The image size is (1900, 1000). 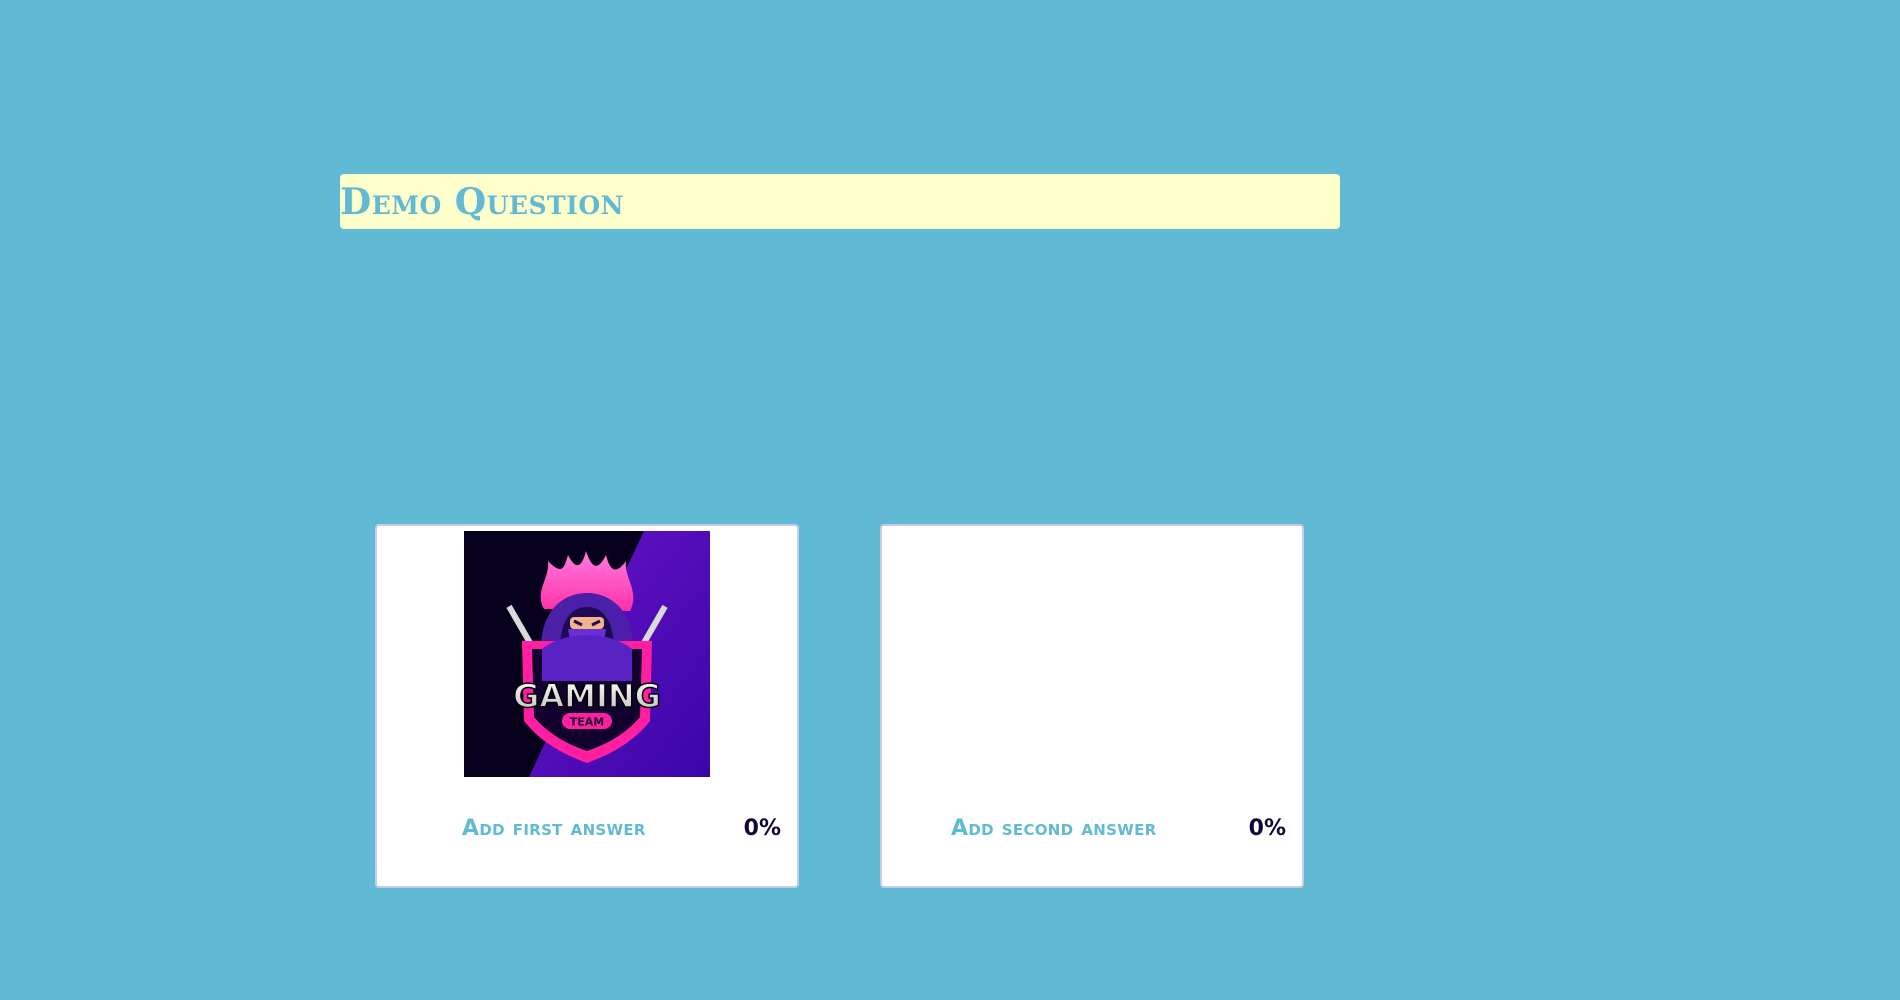 I want to click on second-answer-label: Add second answer, so click(x=1053, y=828).